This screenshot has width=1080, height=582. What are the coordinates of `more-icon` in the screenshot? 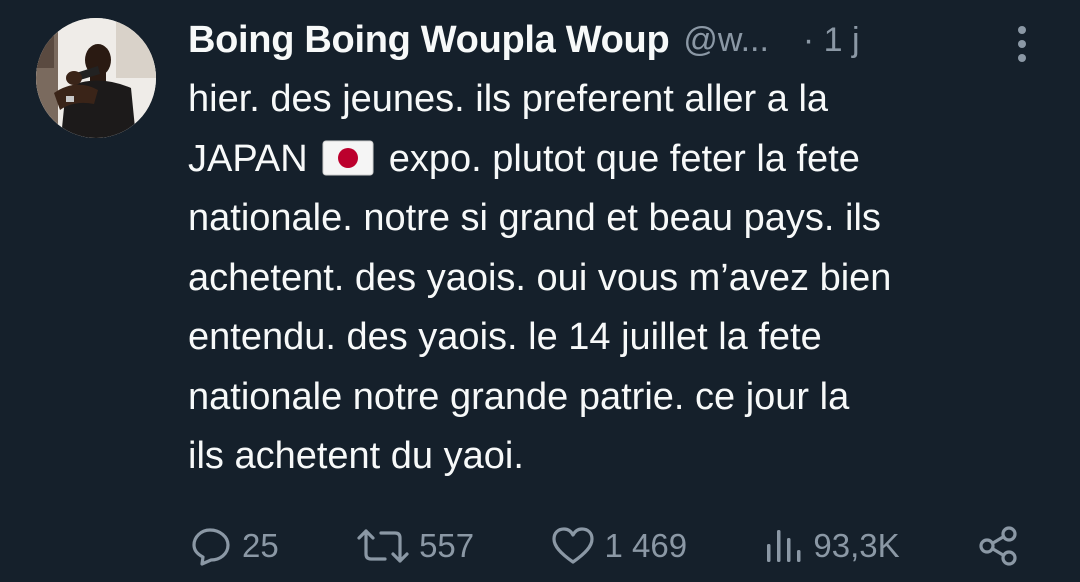 It's located at (1022, 44).